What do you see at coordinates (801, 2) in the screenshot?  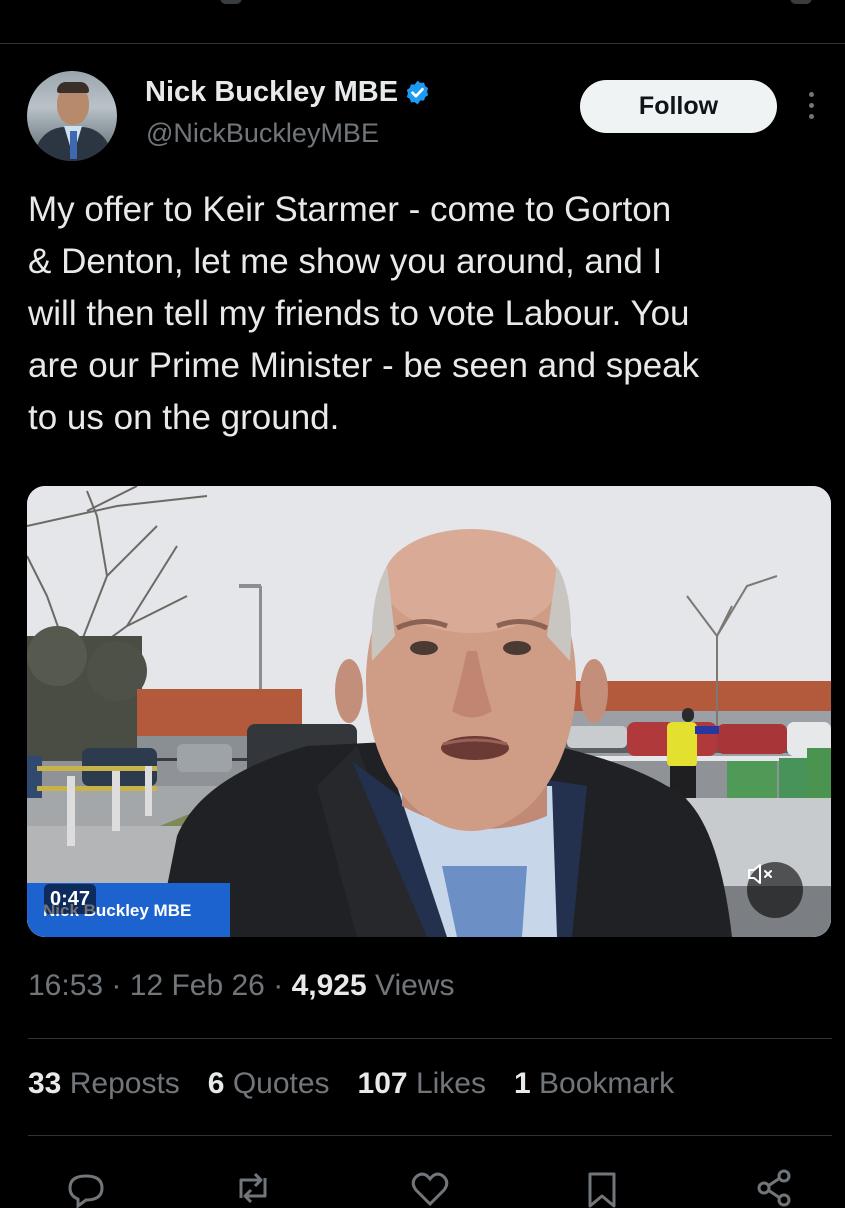 I see `top-stub-right` at bounding box center [801, 2].